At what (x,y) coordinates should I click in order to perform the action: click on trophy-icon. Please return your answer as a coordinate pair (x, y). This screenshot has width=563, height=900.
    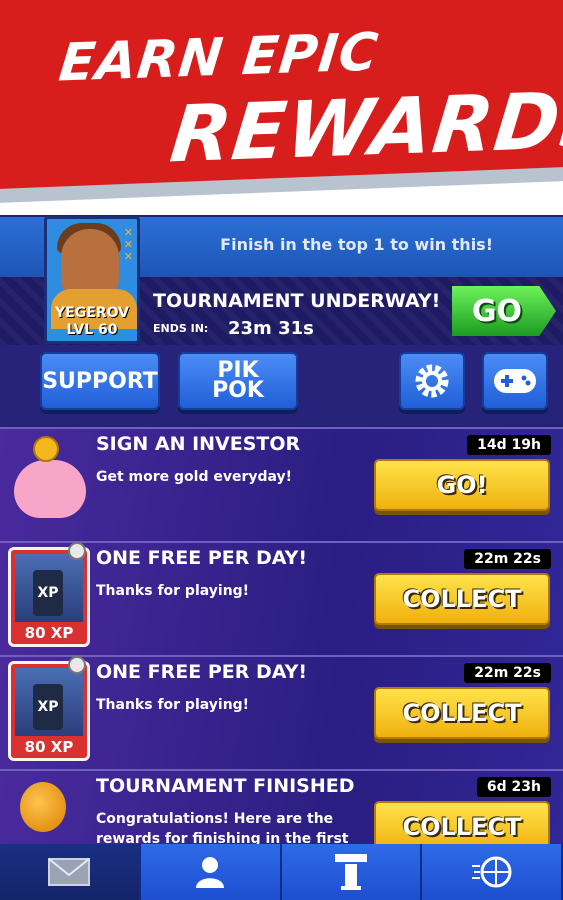
    Looking at the image, I should click on (43, 807).